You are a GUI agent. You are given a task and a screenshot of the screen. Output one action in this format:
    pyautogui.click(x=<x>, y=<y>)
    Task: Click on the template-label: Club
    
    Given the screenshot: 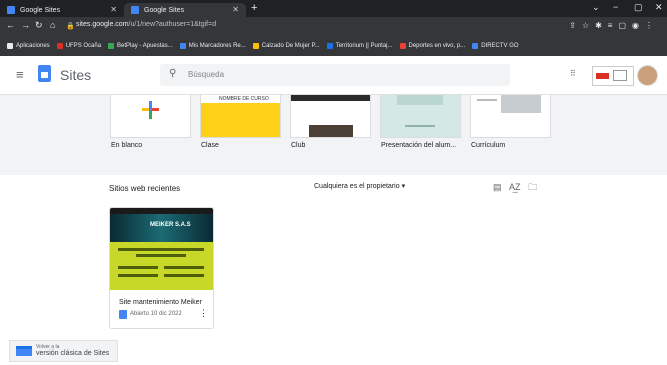 What is the action you would take?
    pyautogui.click(x=298, y=145)
    